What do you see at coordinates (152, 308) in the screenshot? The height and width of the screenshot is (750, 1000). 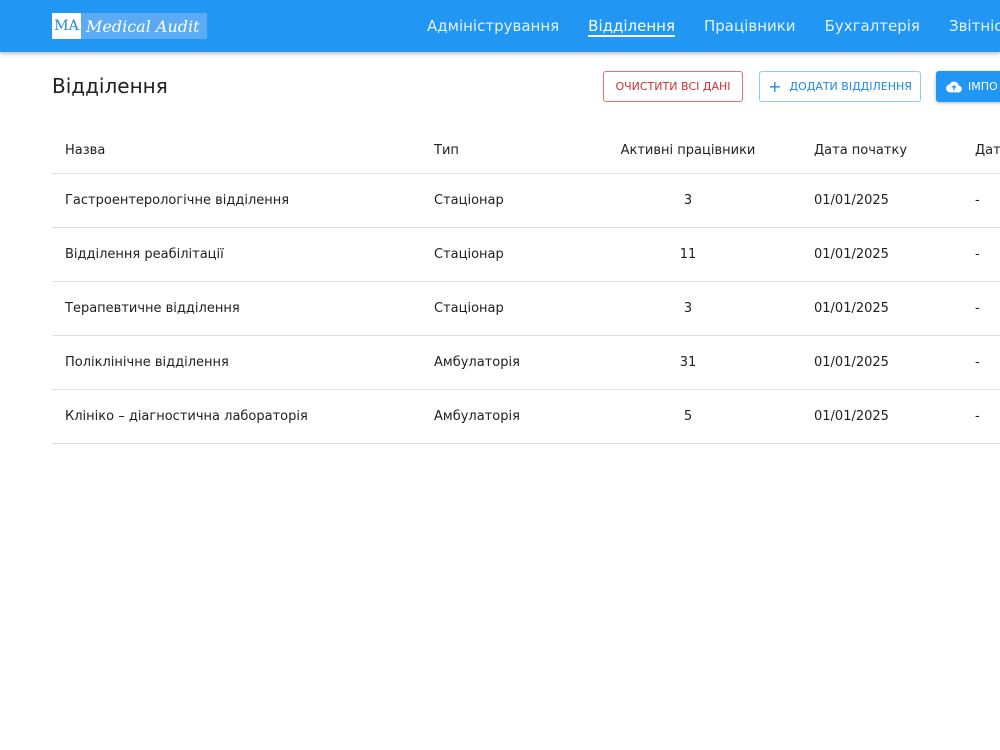 I see `cell-name: Терапевтичне відділення` at bounding box center [152, 308].